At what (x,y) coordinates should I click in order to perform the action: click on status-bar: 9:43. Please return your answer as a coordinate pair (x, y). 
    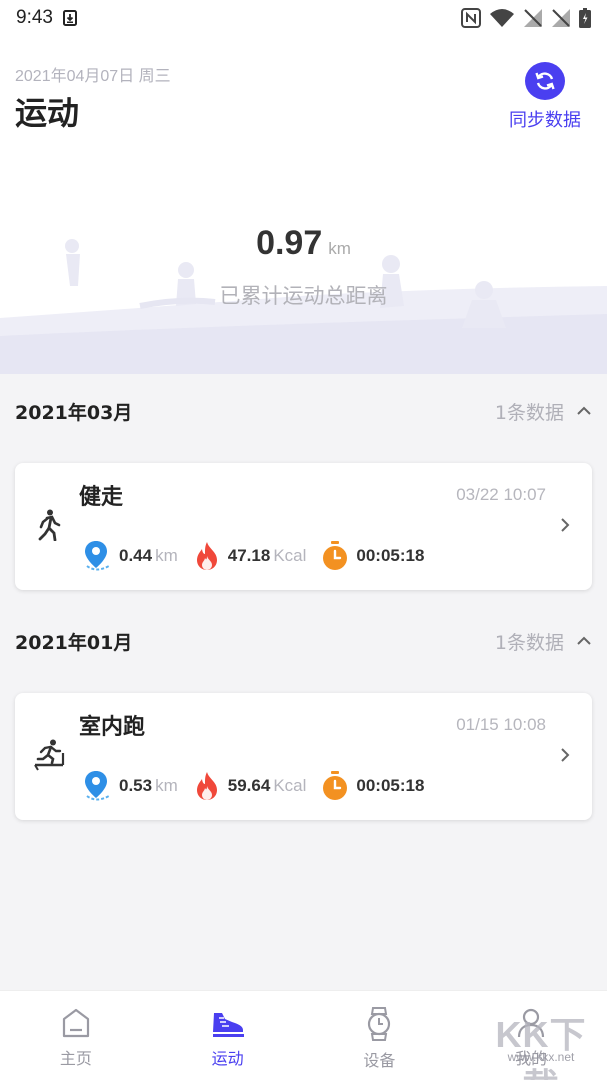
    Looking at the image, I should click on (303, 18).